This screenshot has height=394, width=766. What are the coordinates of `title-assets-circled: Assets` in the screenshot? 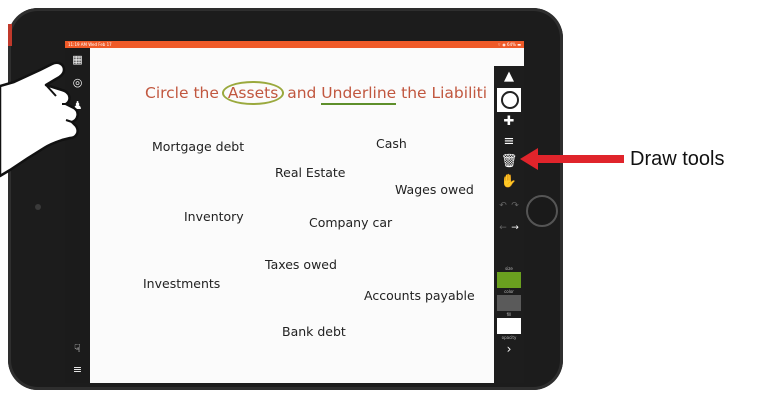 It's located at (253, 93).